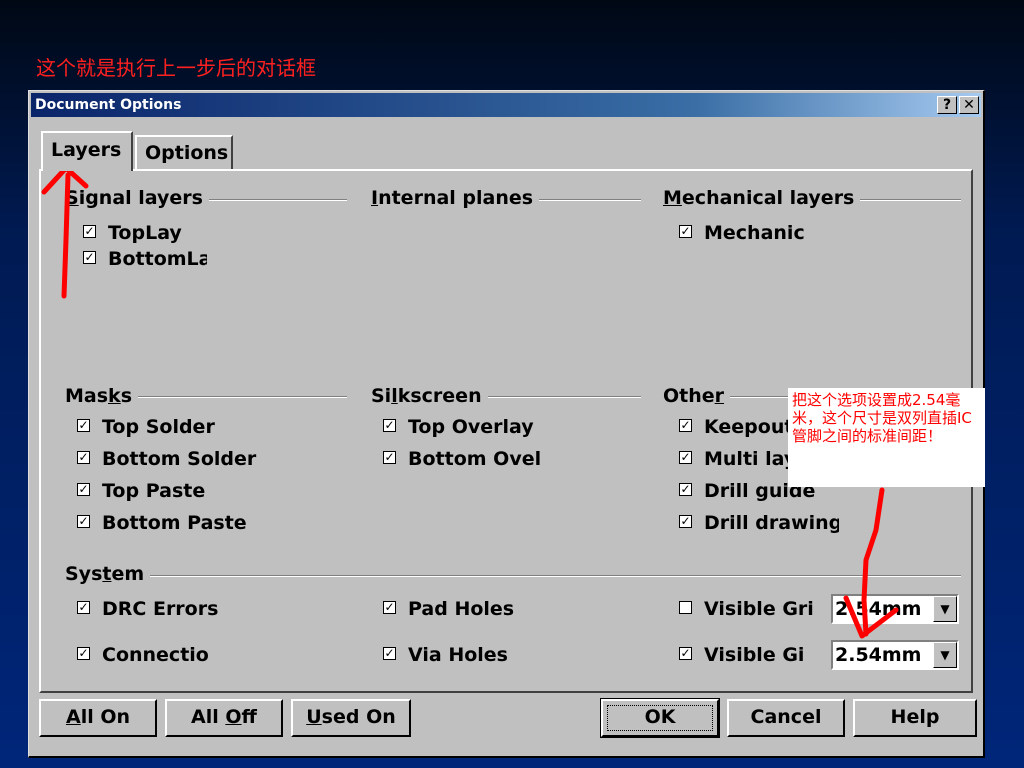 Image resolution: width=1024 pixels, height=768 pixels. What do you see at coordinates (83, 457) in the screenshot?
I see `checkbox-bottom-solder-box: ✓` at bounding box center [83, 457].